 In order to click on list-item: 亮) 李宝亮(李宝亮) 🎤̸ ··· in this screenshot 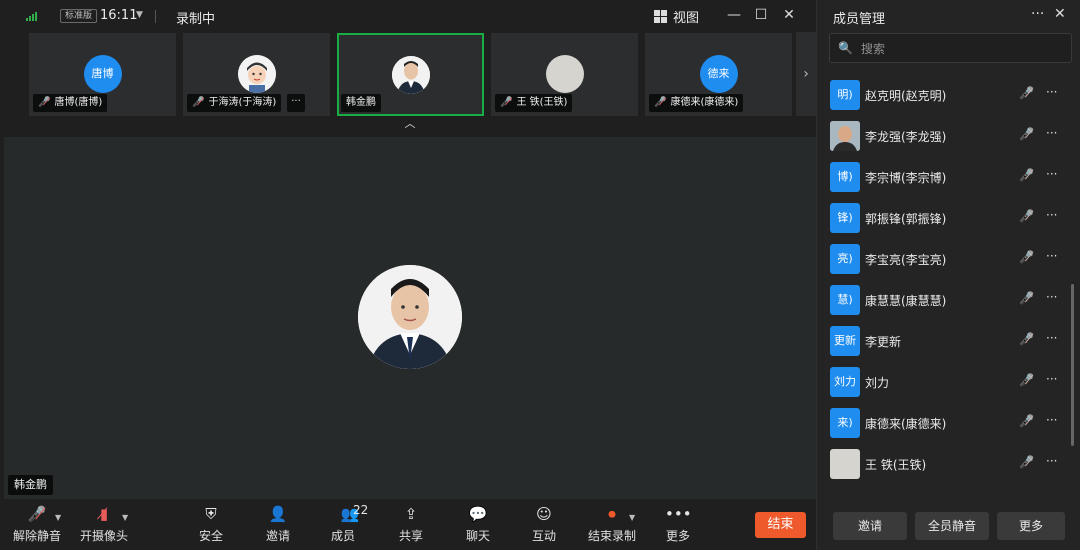, I will do `click(948, 259)`.